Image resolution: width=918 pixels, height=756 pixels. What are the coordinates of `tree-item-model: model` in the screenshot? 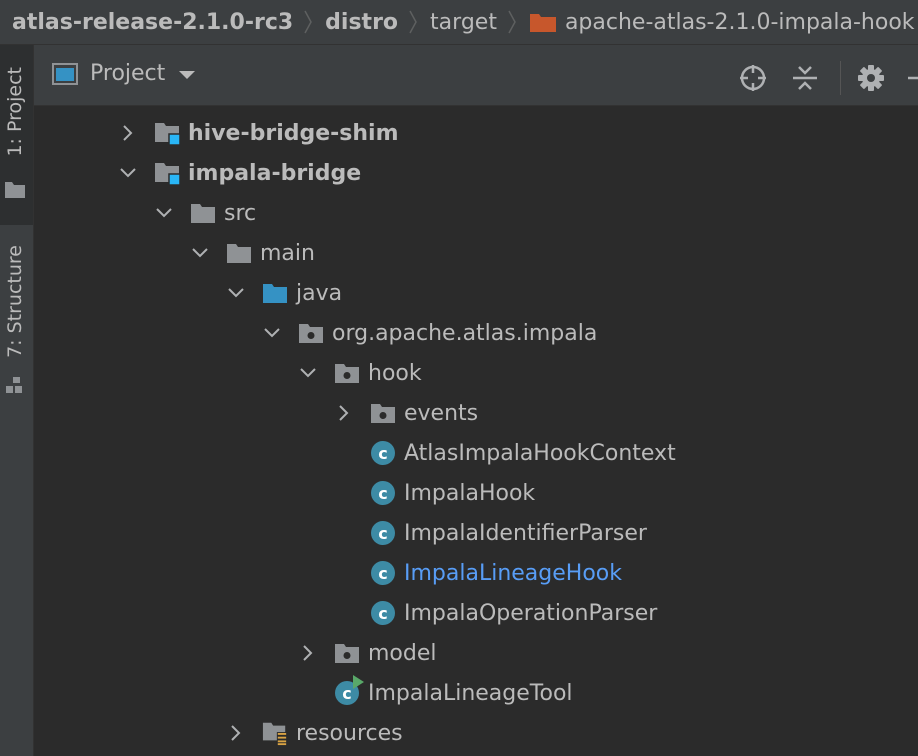 It's located at (476, 653).